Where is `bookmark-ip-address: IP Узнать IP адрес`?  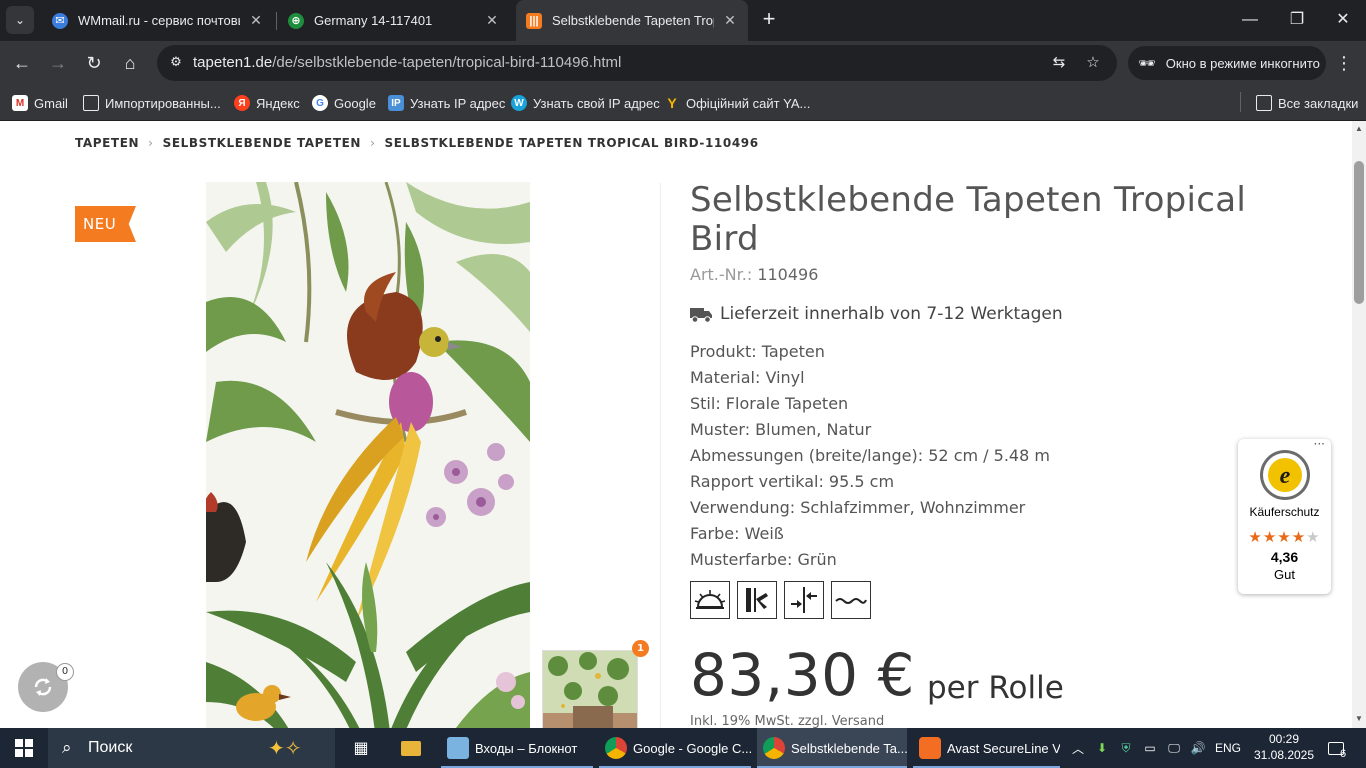 bookmark-ip-address: IP Узнать IP адрес is located at coordinates (446, 103).